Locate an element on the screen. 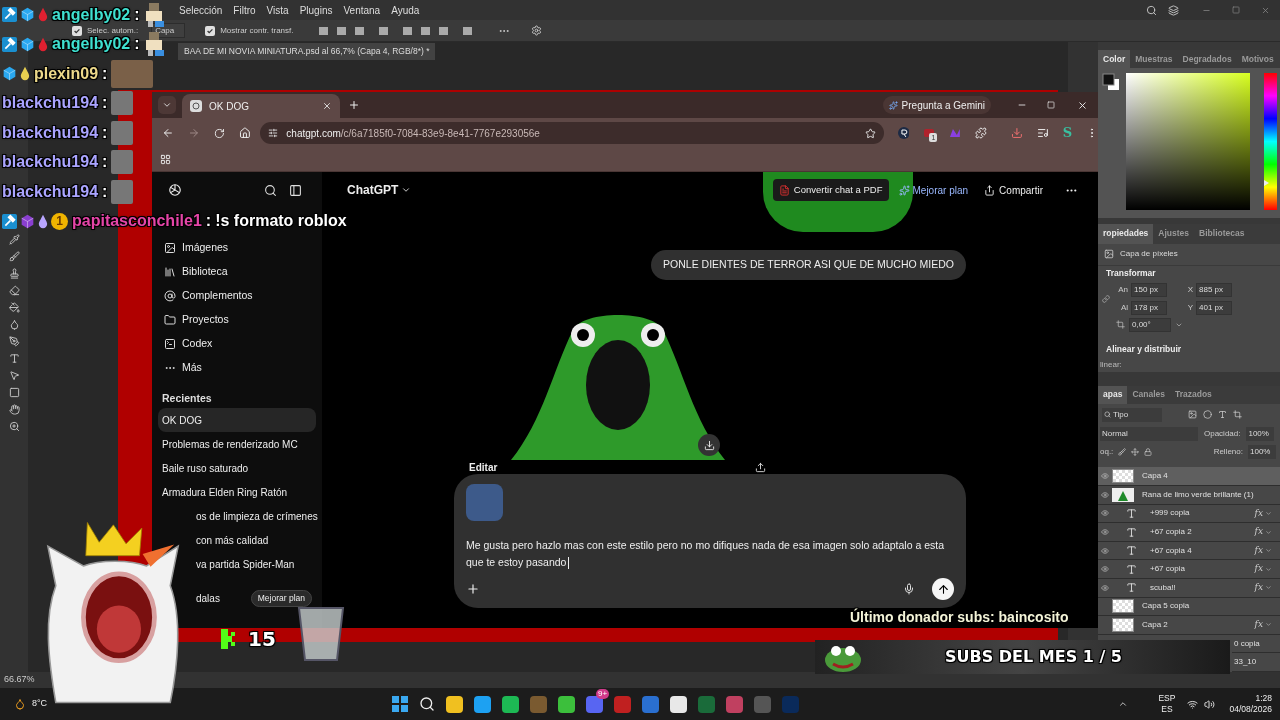  layer-row: Capa 4 is located at coordinates (1189, 477).